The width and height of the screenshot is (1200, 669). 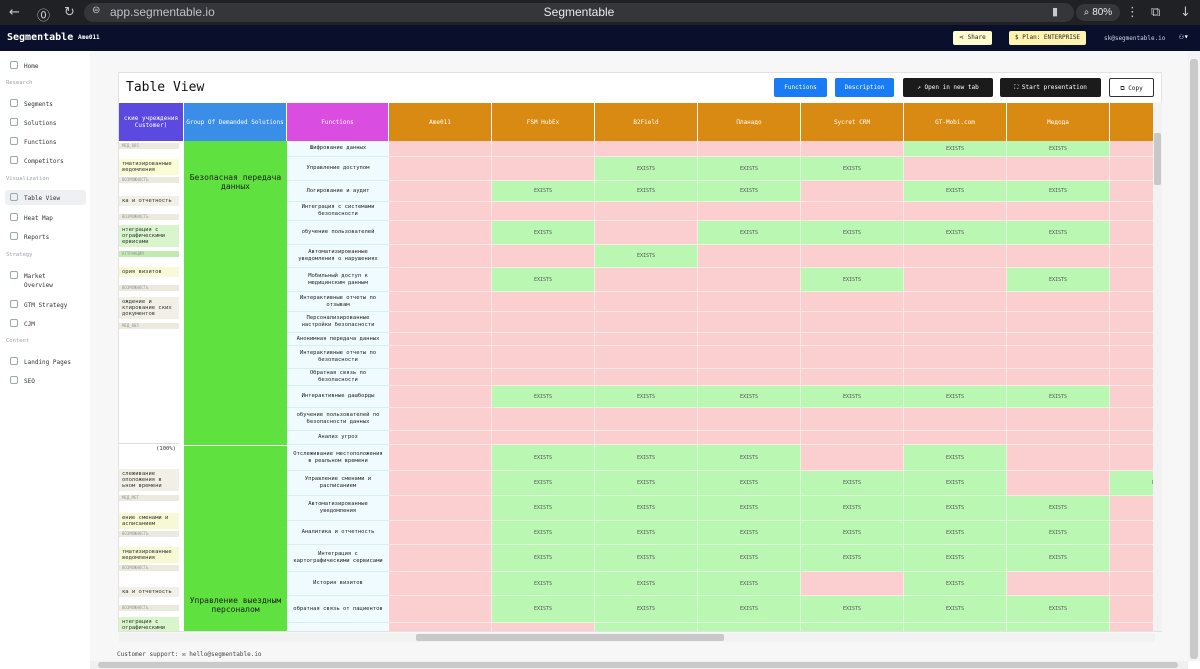 I want to click on zoom-indicator: ⌕ 80%, so click(x=1098, y=12).